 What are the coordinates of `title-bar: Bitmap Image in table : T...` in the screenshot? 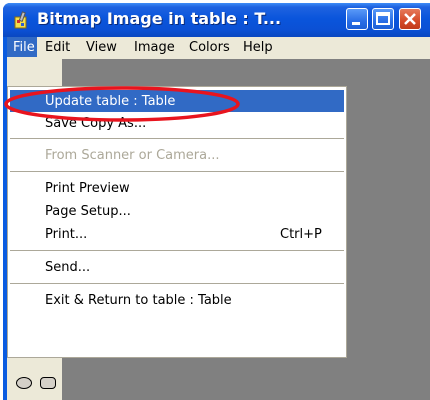 It's located at (216, 20).